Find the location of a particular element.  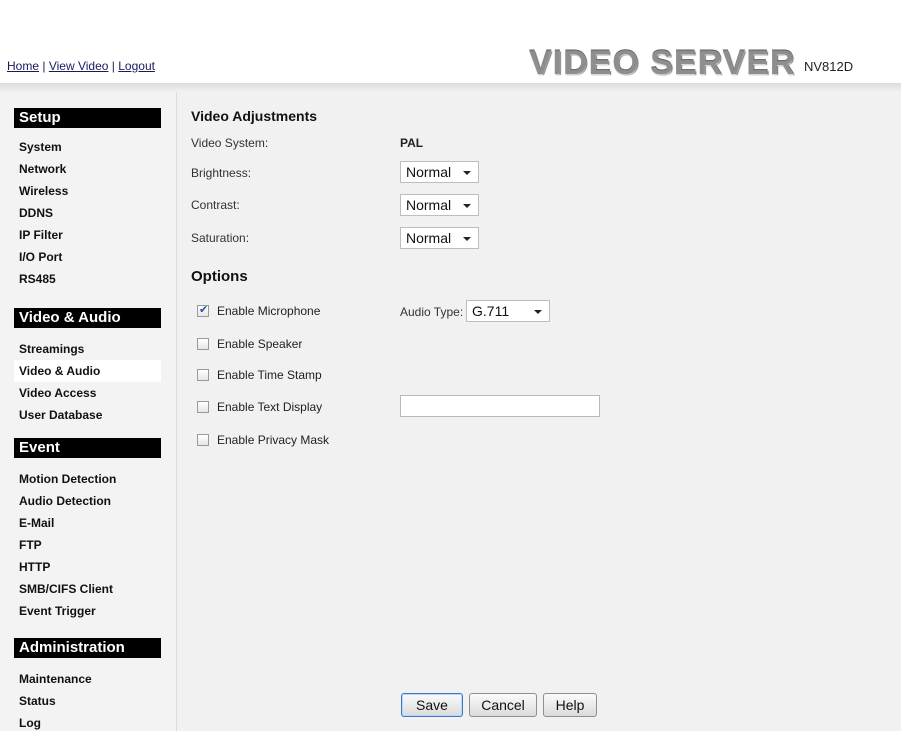

sidebar-item-video-audio: Video & Audio is located at coordinates (87, 371).